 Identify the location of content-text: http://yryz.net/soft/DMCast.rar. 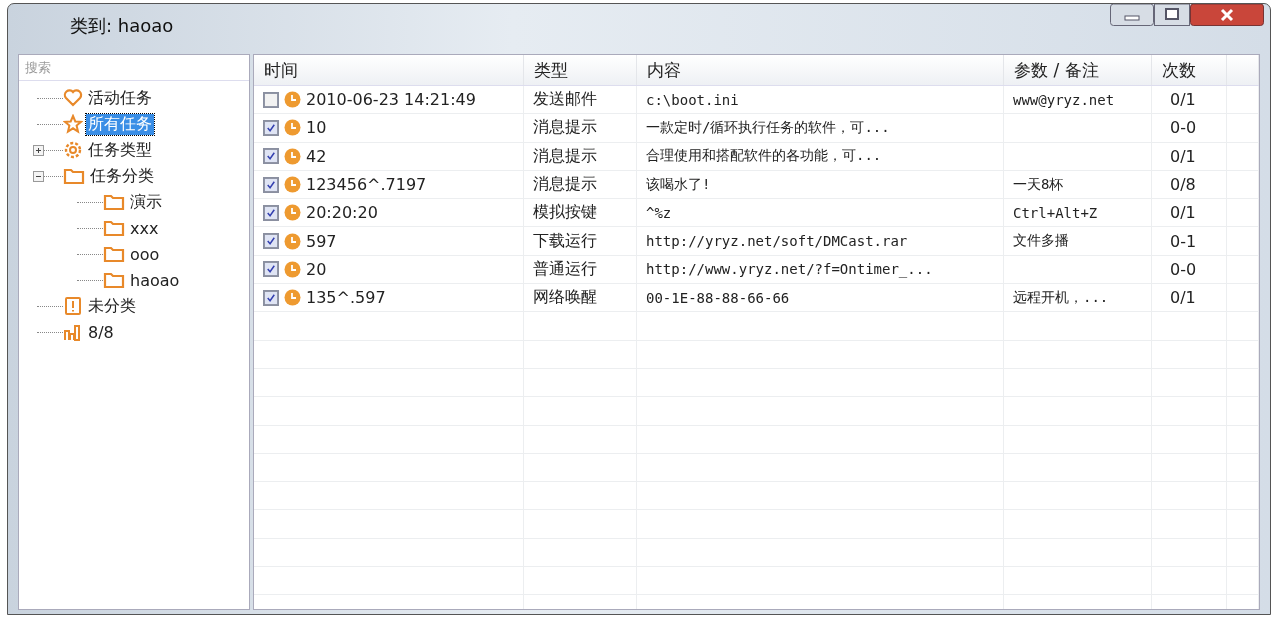
(777, 241).